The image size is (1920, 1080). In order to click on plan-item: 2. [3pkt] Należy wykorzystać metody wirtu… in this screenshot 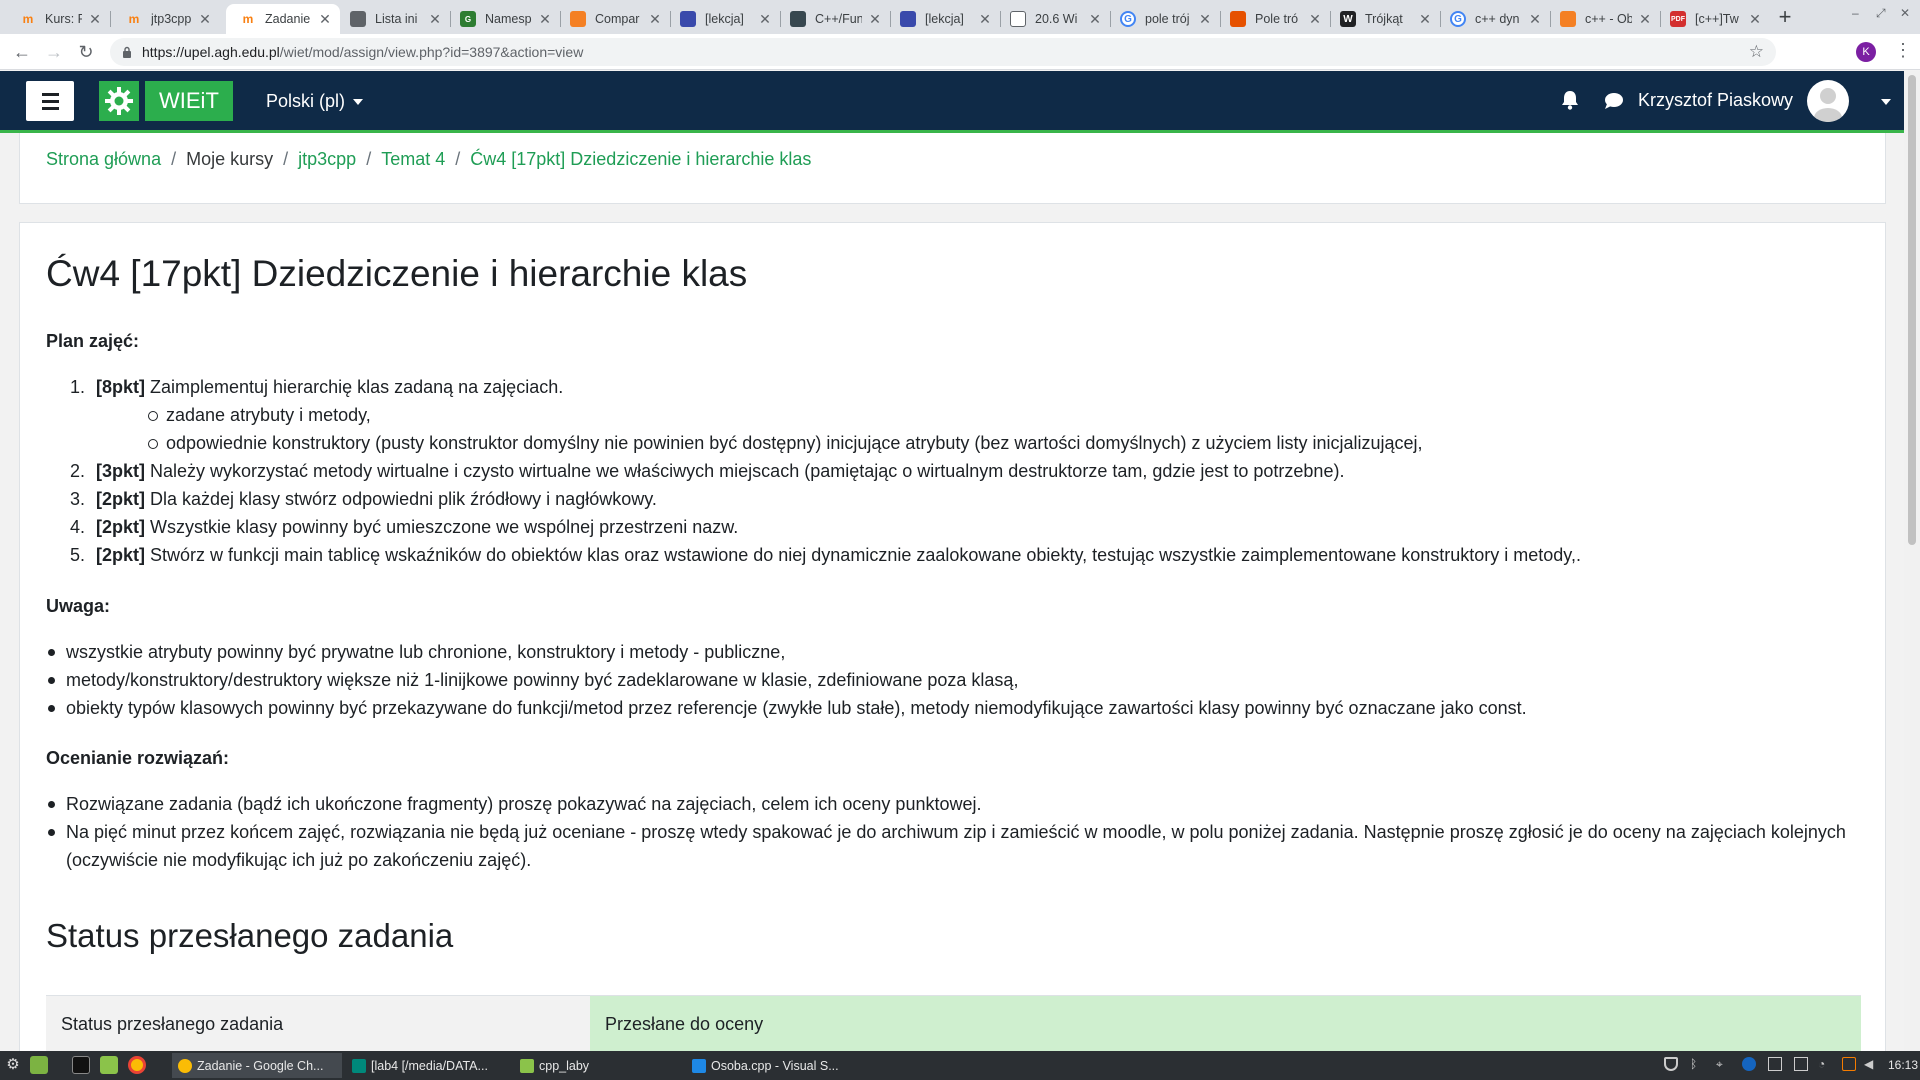, I will do `click(953, 471)`.